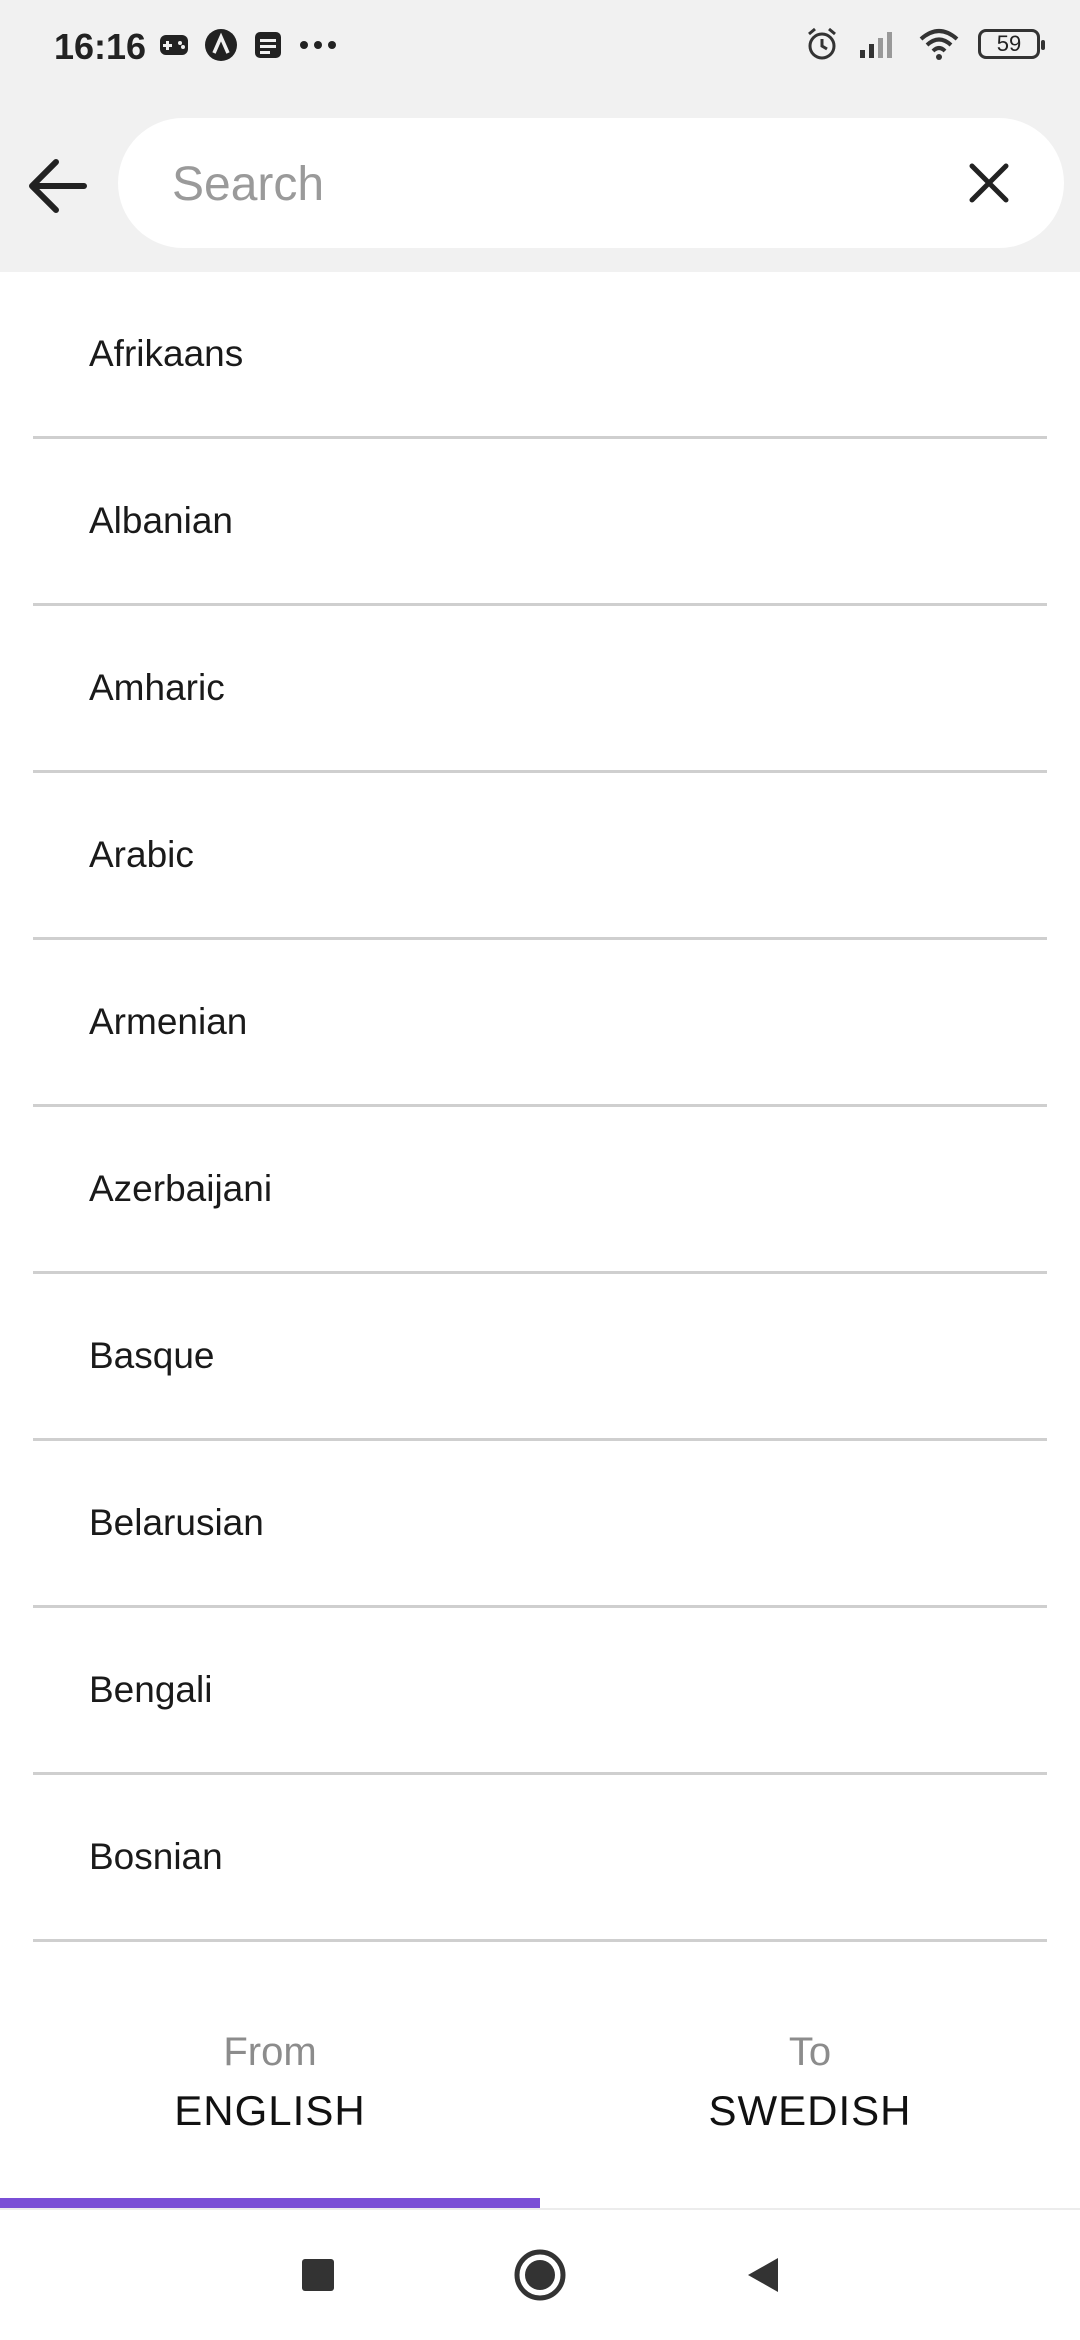 The image size is (1080, 2340). I want to click on selected-tab-indicator, so click(270, 2203).